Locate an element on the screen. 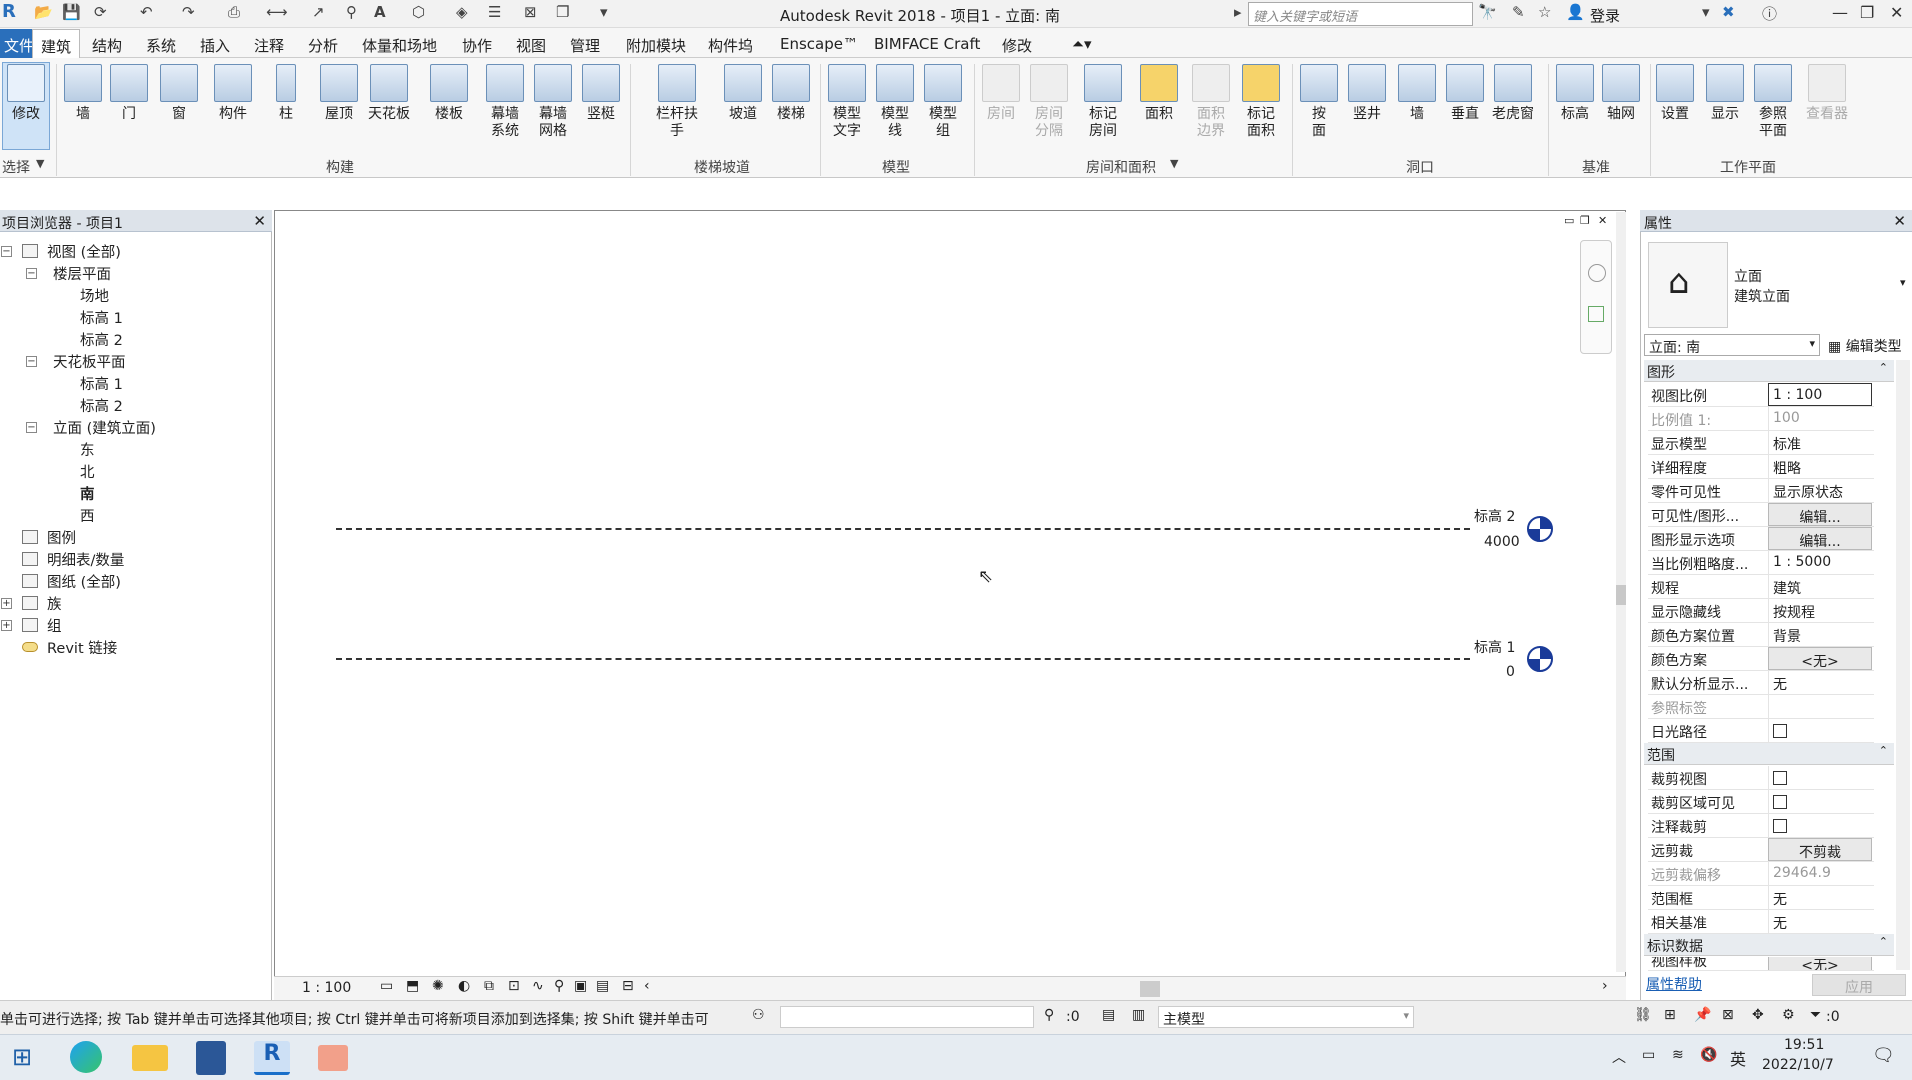  viewer-button: 查看器 is located at coordinates (1827, 93).